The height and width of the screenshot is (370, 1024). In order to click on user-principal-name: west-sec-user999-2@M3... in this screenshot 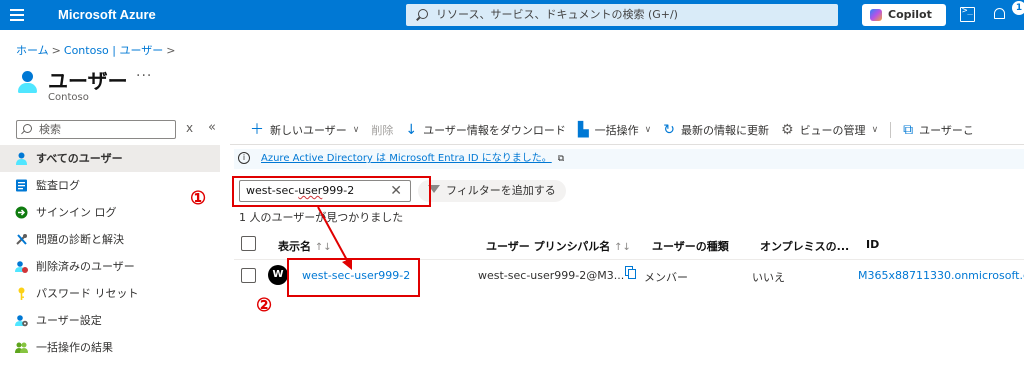, I will do `click(551, 275)`.